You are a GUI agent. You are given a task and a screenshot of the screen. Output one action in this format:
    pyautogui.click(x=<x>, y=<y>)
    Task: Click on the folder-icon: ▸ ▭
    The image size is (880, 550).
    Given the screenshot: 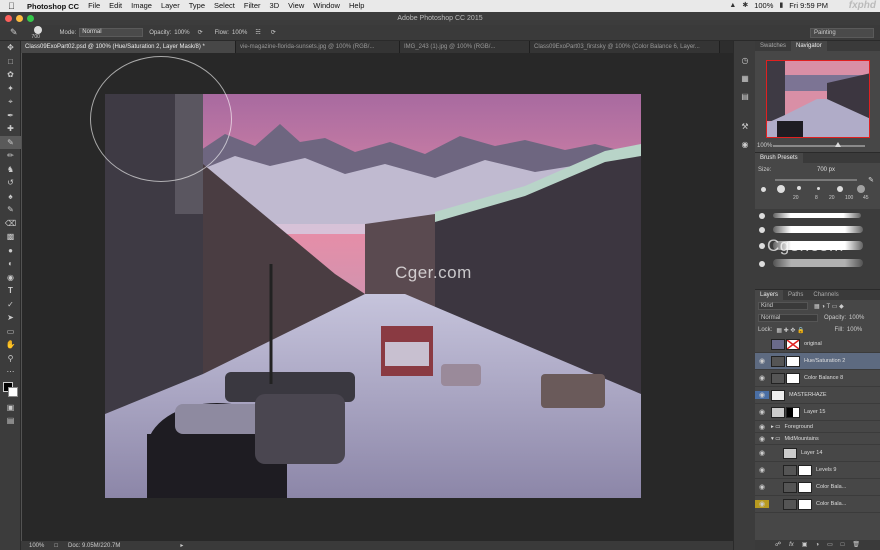 What is the action you would take?
    pyautogui.click(x=776, y=427)
    